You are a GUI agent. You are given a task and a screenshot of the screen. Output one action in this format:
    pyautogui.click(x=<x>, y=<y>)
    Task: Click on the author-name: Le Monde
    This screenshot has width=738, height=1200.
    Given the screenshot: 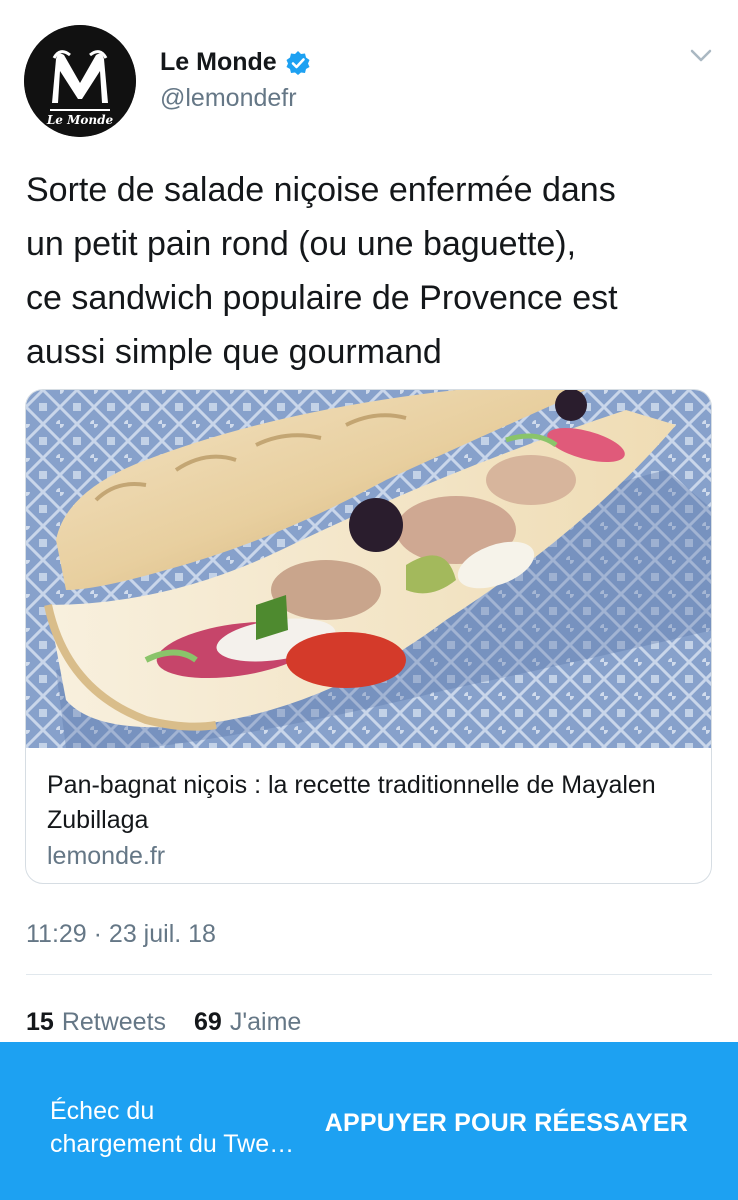 What is the action you would take?
    pyautogui.click(x=218, y=62)
    